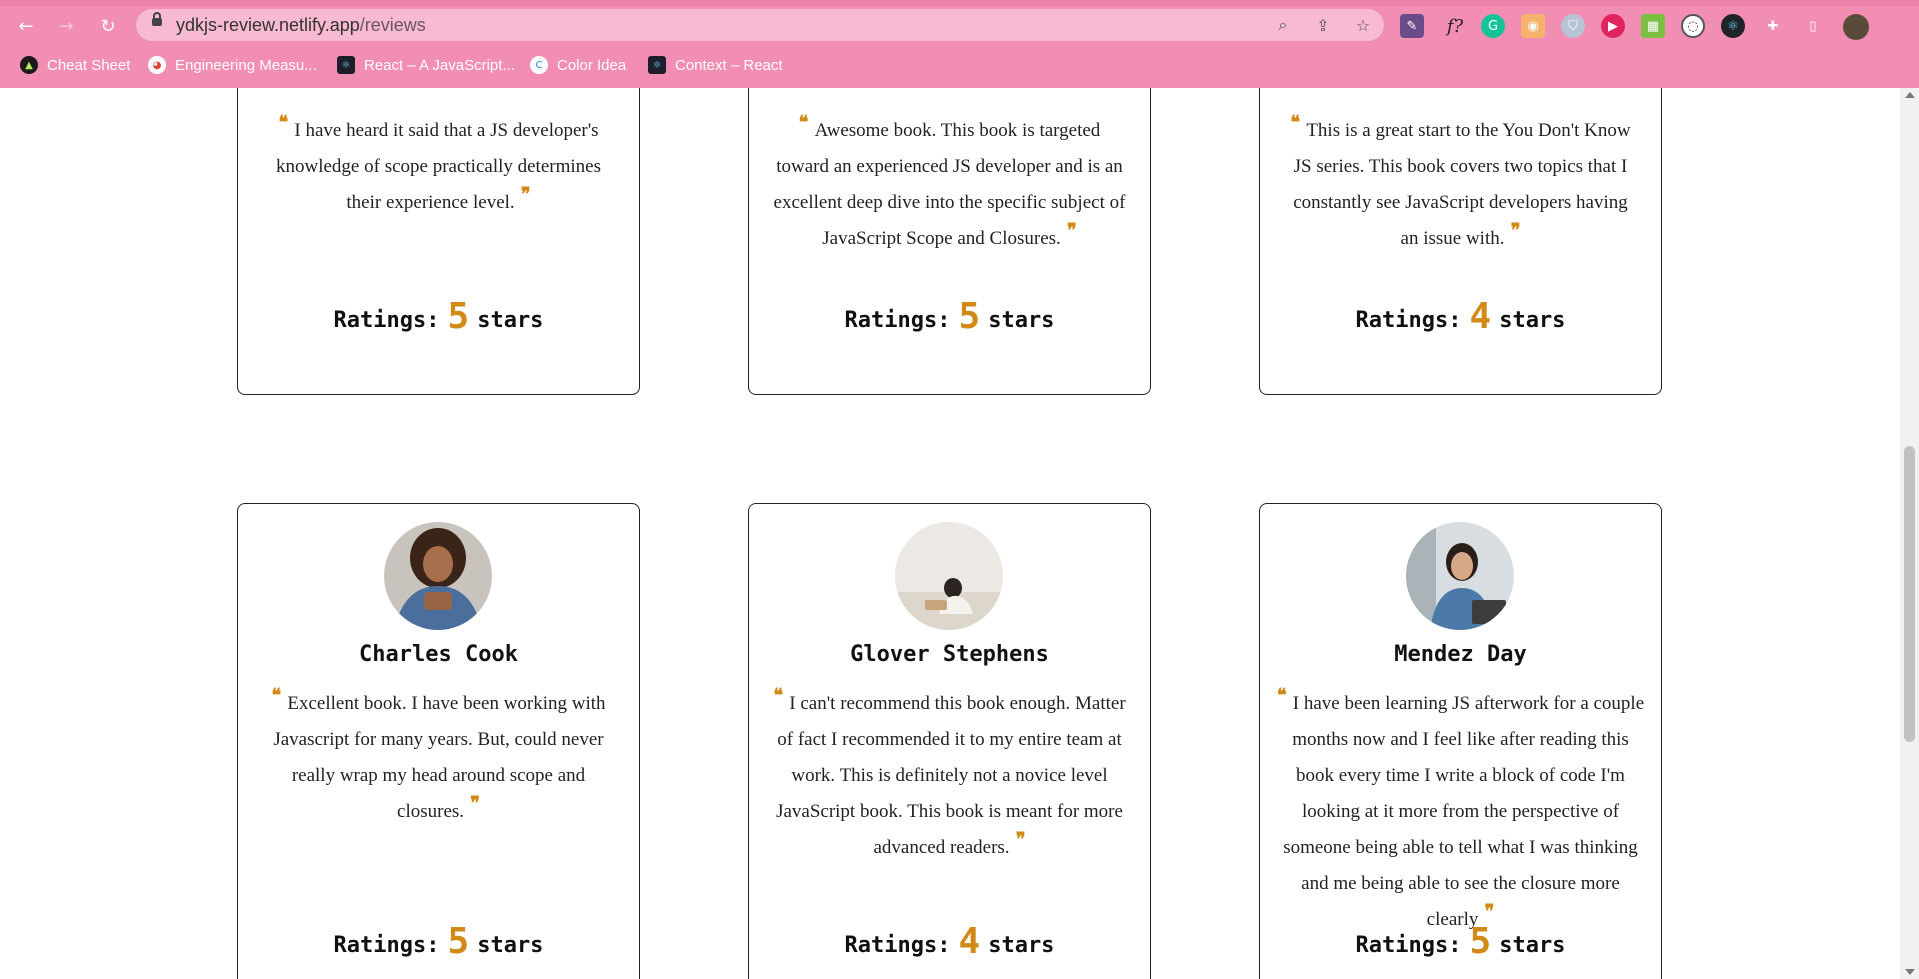 The image size is (1919, 979). Describe the element at coordinates (108, 26) in the screenshot. I see `reload-icon: ↻` at that location.